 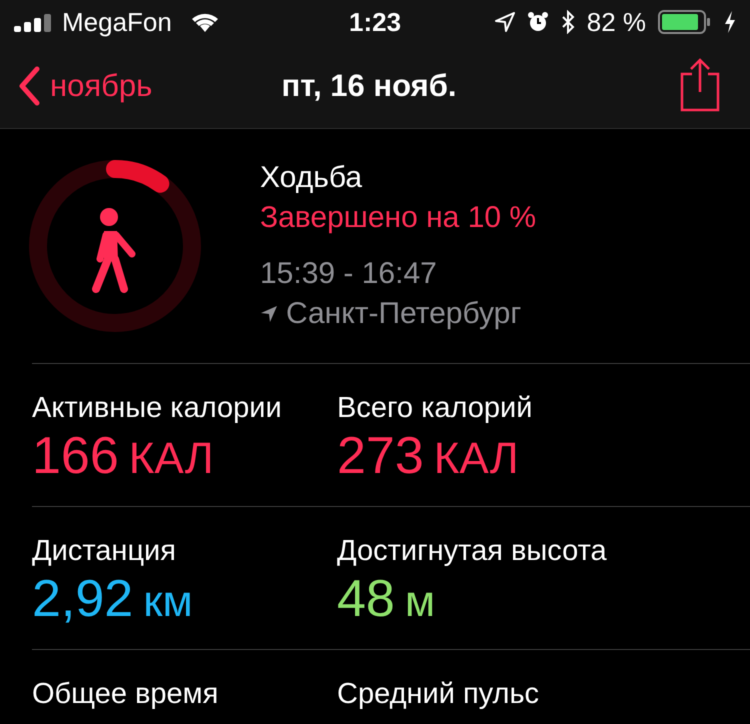 What do you see at coordinates (435, 408) in the screenshot?
I see `metric-label: Всего калорий` at bounding box center [435, 408].